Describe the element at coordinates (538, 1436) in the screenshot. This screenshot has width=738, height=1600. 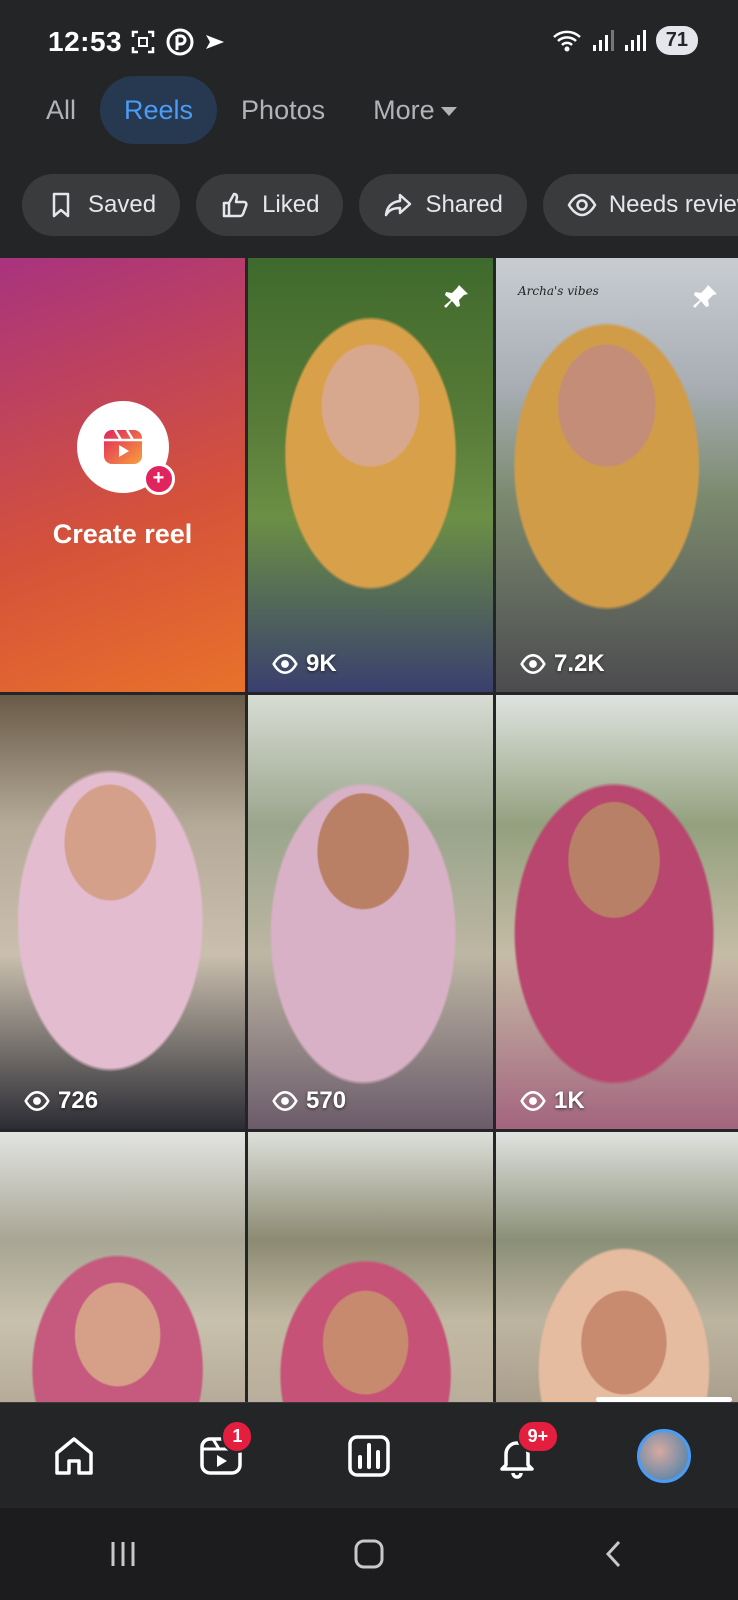
I see `notifications-badge: 9+` at that location.